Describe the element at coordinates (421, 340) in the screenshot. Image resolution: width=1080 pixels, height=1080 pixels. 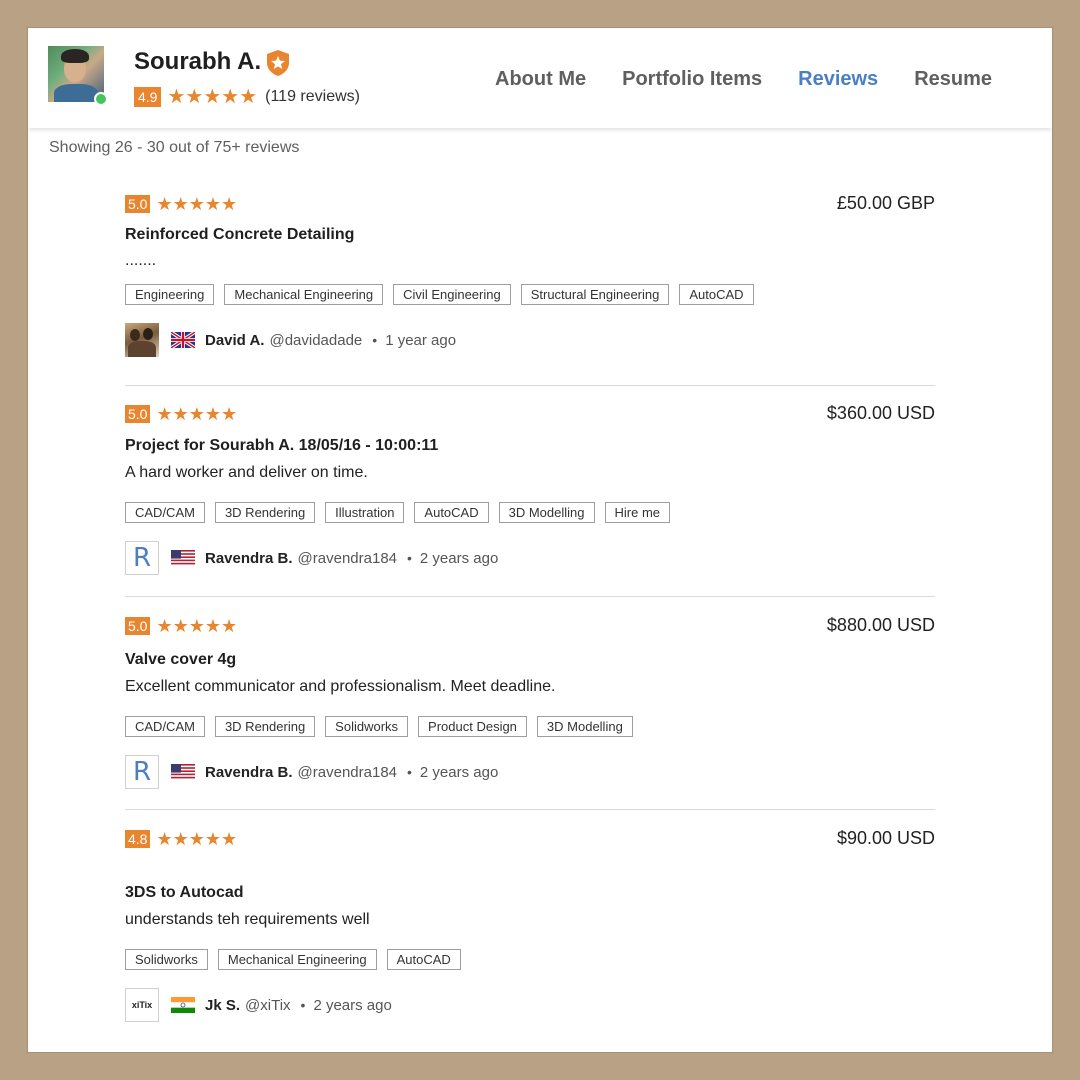
I see `review-date: 1 year ago` at that location.